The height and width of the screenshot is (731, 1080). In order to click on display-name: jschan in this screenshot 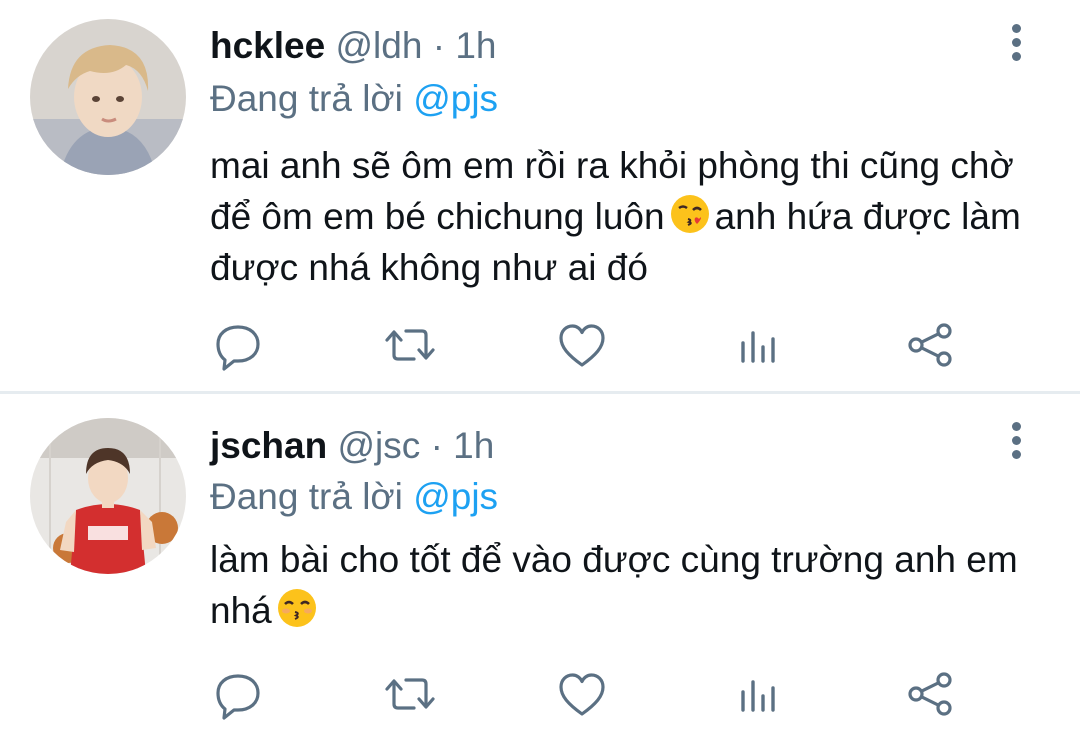, I will do `click(268, 445)`.